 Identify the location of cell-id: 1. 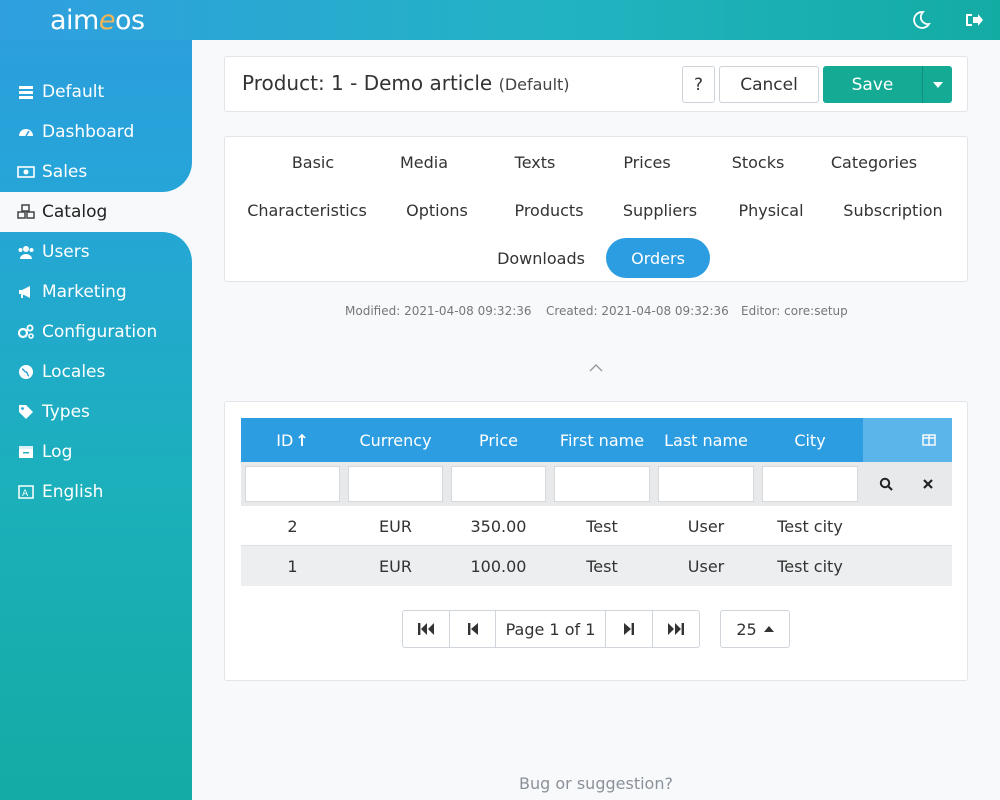
(292, 566).